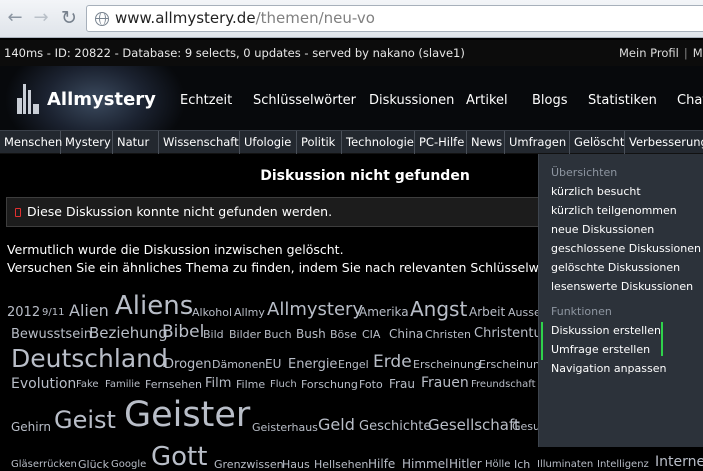 This screenshot has height=471, width=703. What do you see at coordinates (283, 385) in the screenshot?
I see `tag-cloud-item: Fluch` at bounding box center [283, 385].